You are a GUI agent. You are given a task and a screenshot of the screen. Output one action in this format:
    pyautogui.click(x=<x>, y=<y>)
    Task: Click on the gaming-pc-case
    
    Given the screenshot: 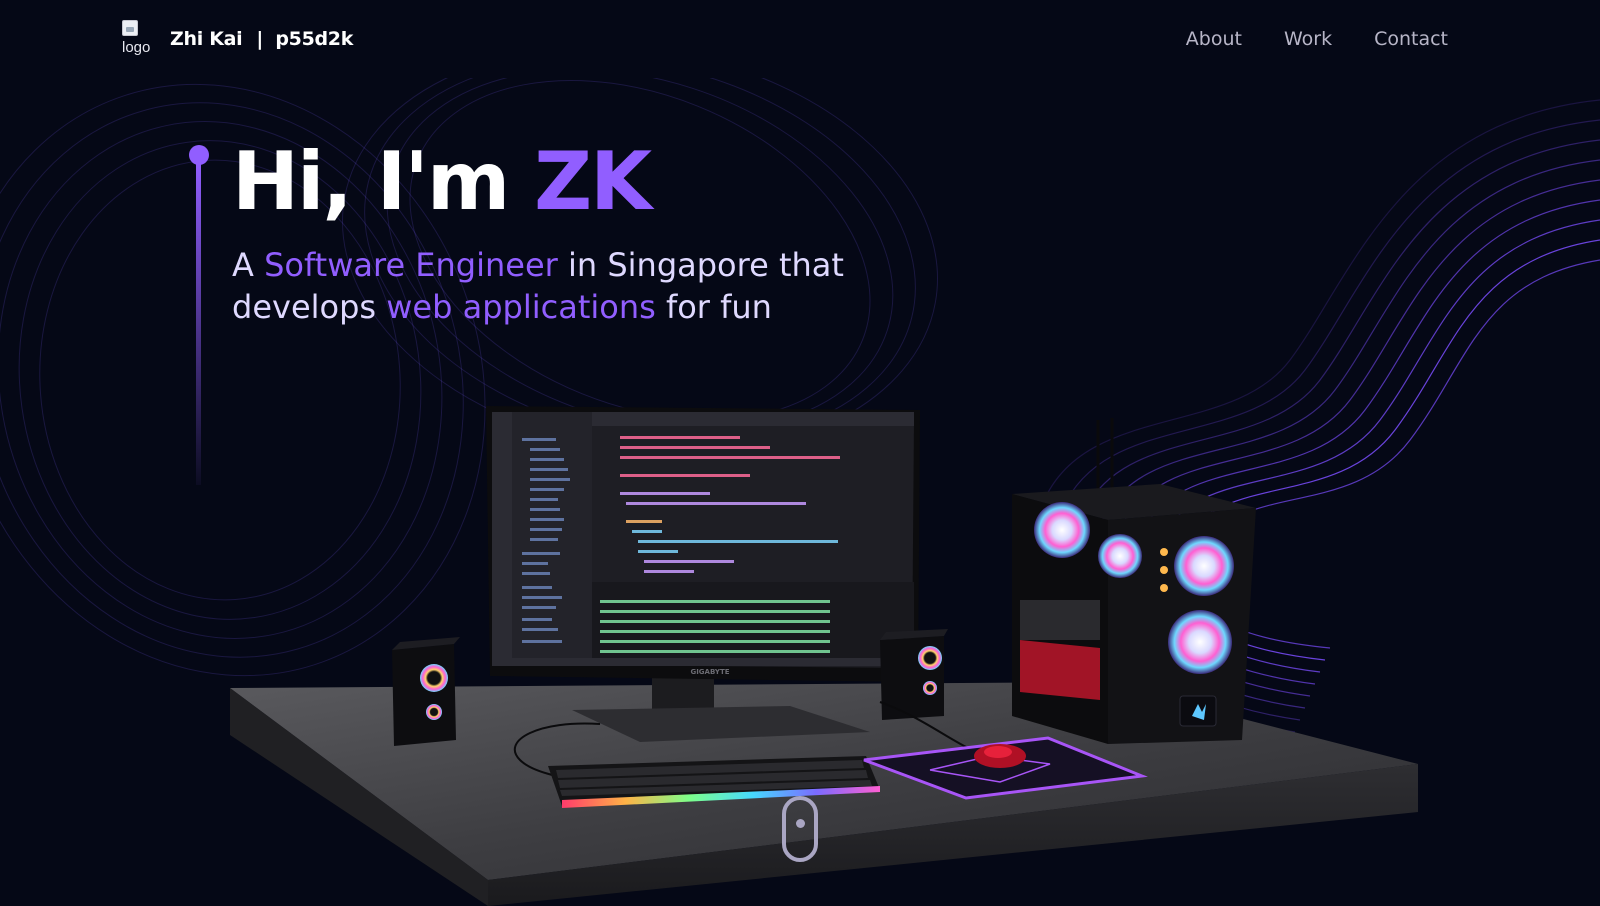 What is the action you would take?
    pyautogui.click(x=1134, y=581)
    